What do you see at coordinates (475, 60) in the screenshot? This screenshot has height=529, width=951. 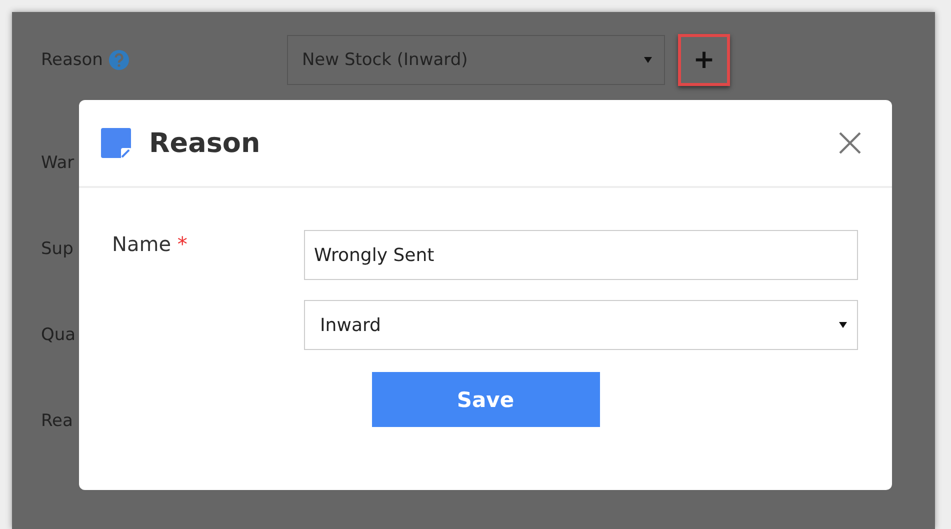 I see `reason-select: New Stock (Inward)` at bounding box center [475, 60].